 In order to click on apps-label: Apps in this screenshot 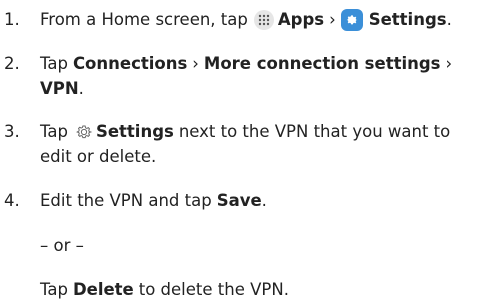, I will do `click(301, 19)`.